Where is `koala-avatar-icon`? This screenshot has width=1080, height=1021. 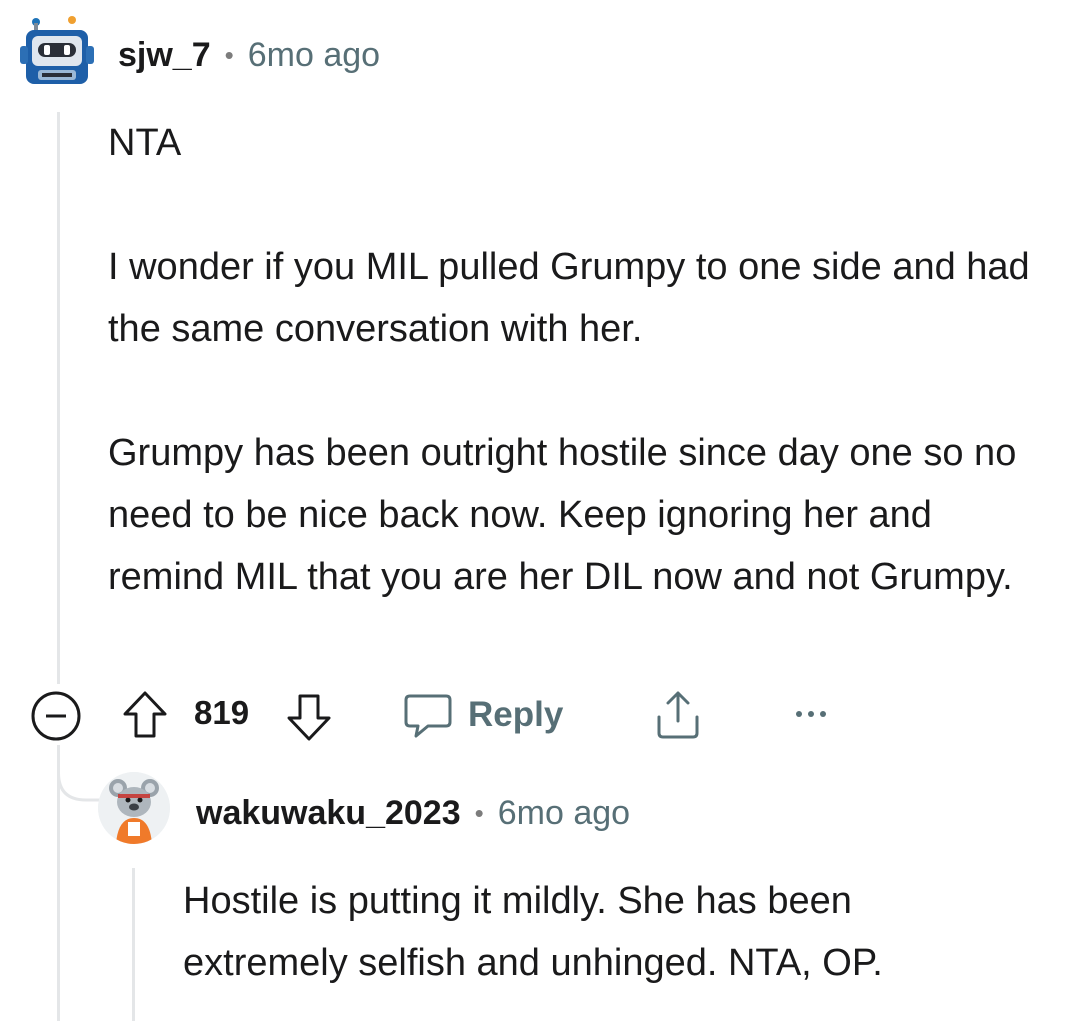
koala-avatar-icon is located at coordinates (134, 808).